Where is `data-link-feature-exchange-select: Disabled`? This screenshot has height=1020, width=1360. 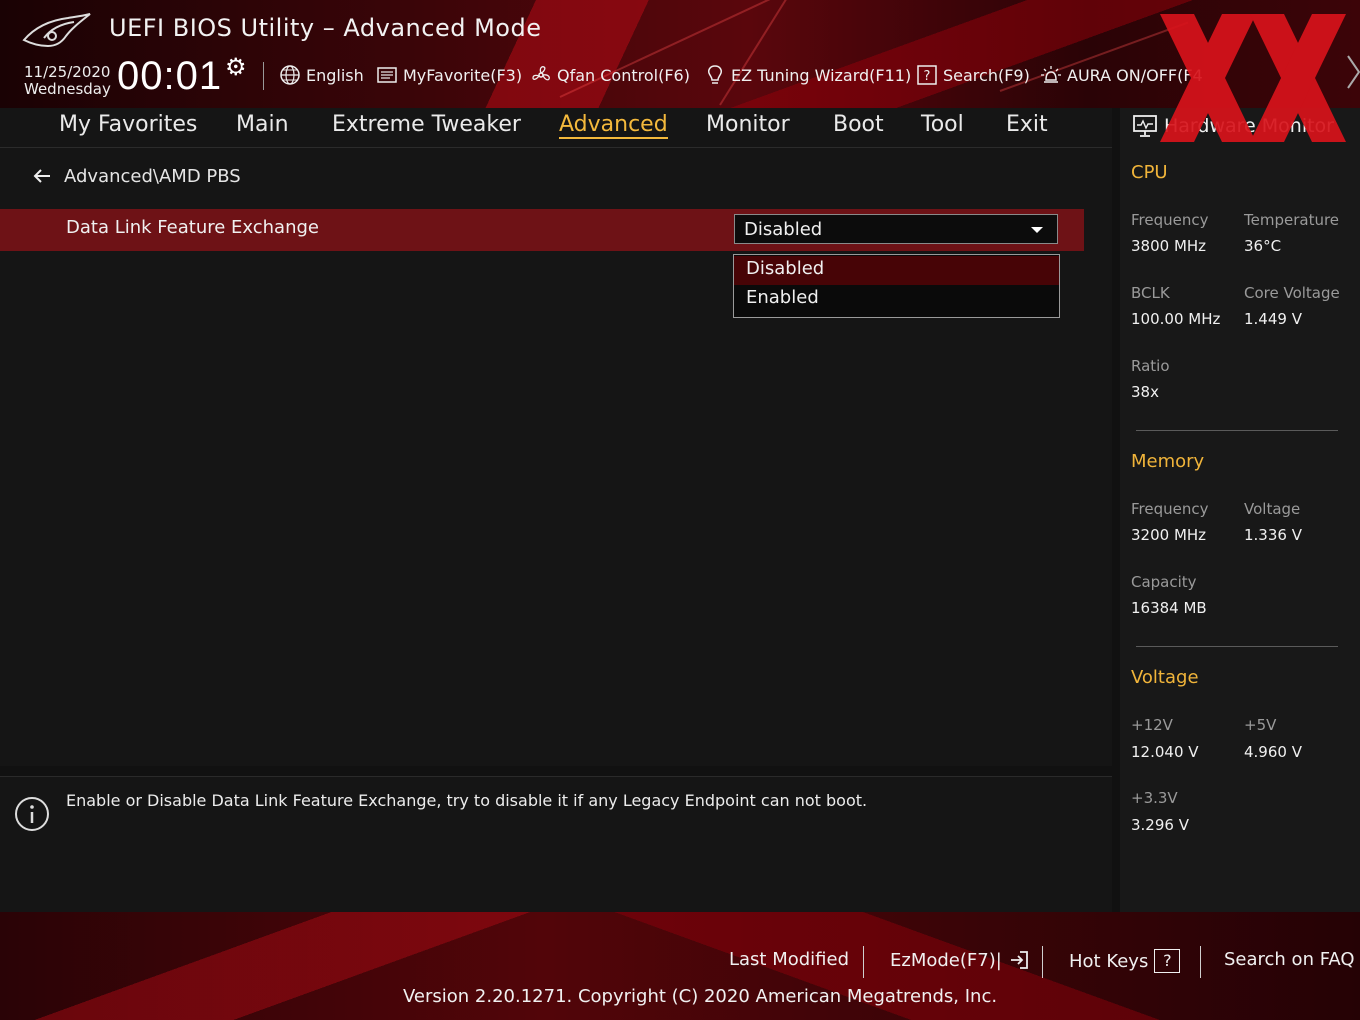
data-link-feature-exchange-select: Disabled is located at coordinates (896, 229).